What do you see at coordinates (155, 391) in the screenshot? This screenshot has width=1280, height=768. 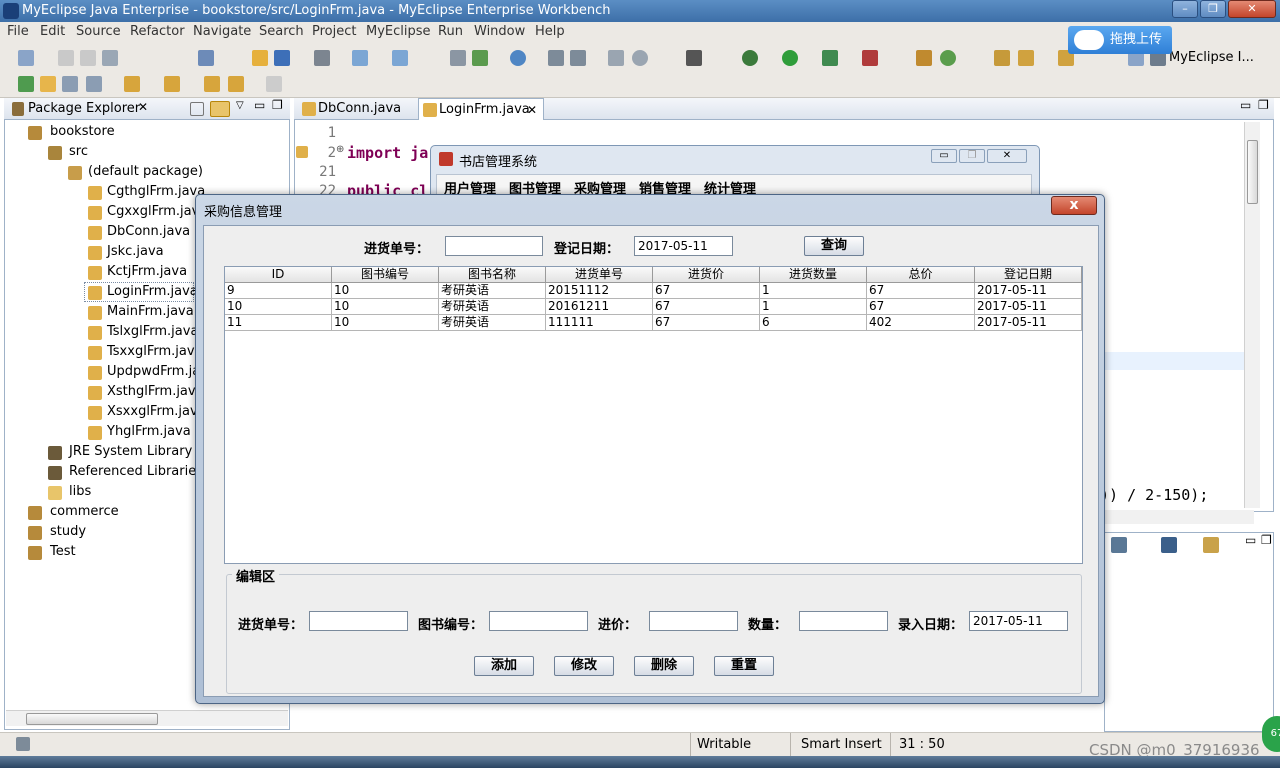 I see `tree-item-file: XsthglFrm.java` at bounding box center [155, 391].